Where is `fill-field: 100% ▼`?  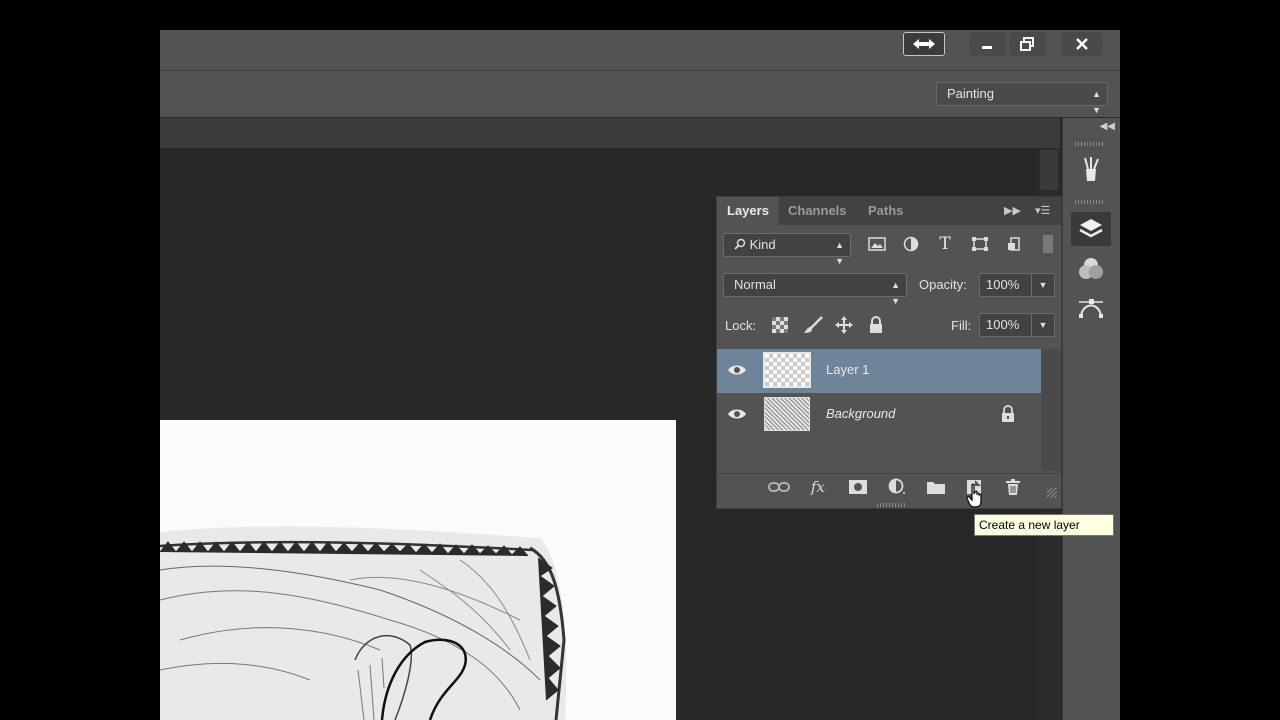
fill-field: 100% ▼ is located at coordinates (1017, 325).